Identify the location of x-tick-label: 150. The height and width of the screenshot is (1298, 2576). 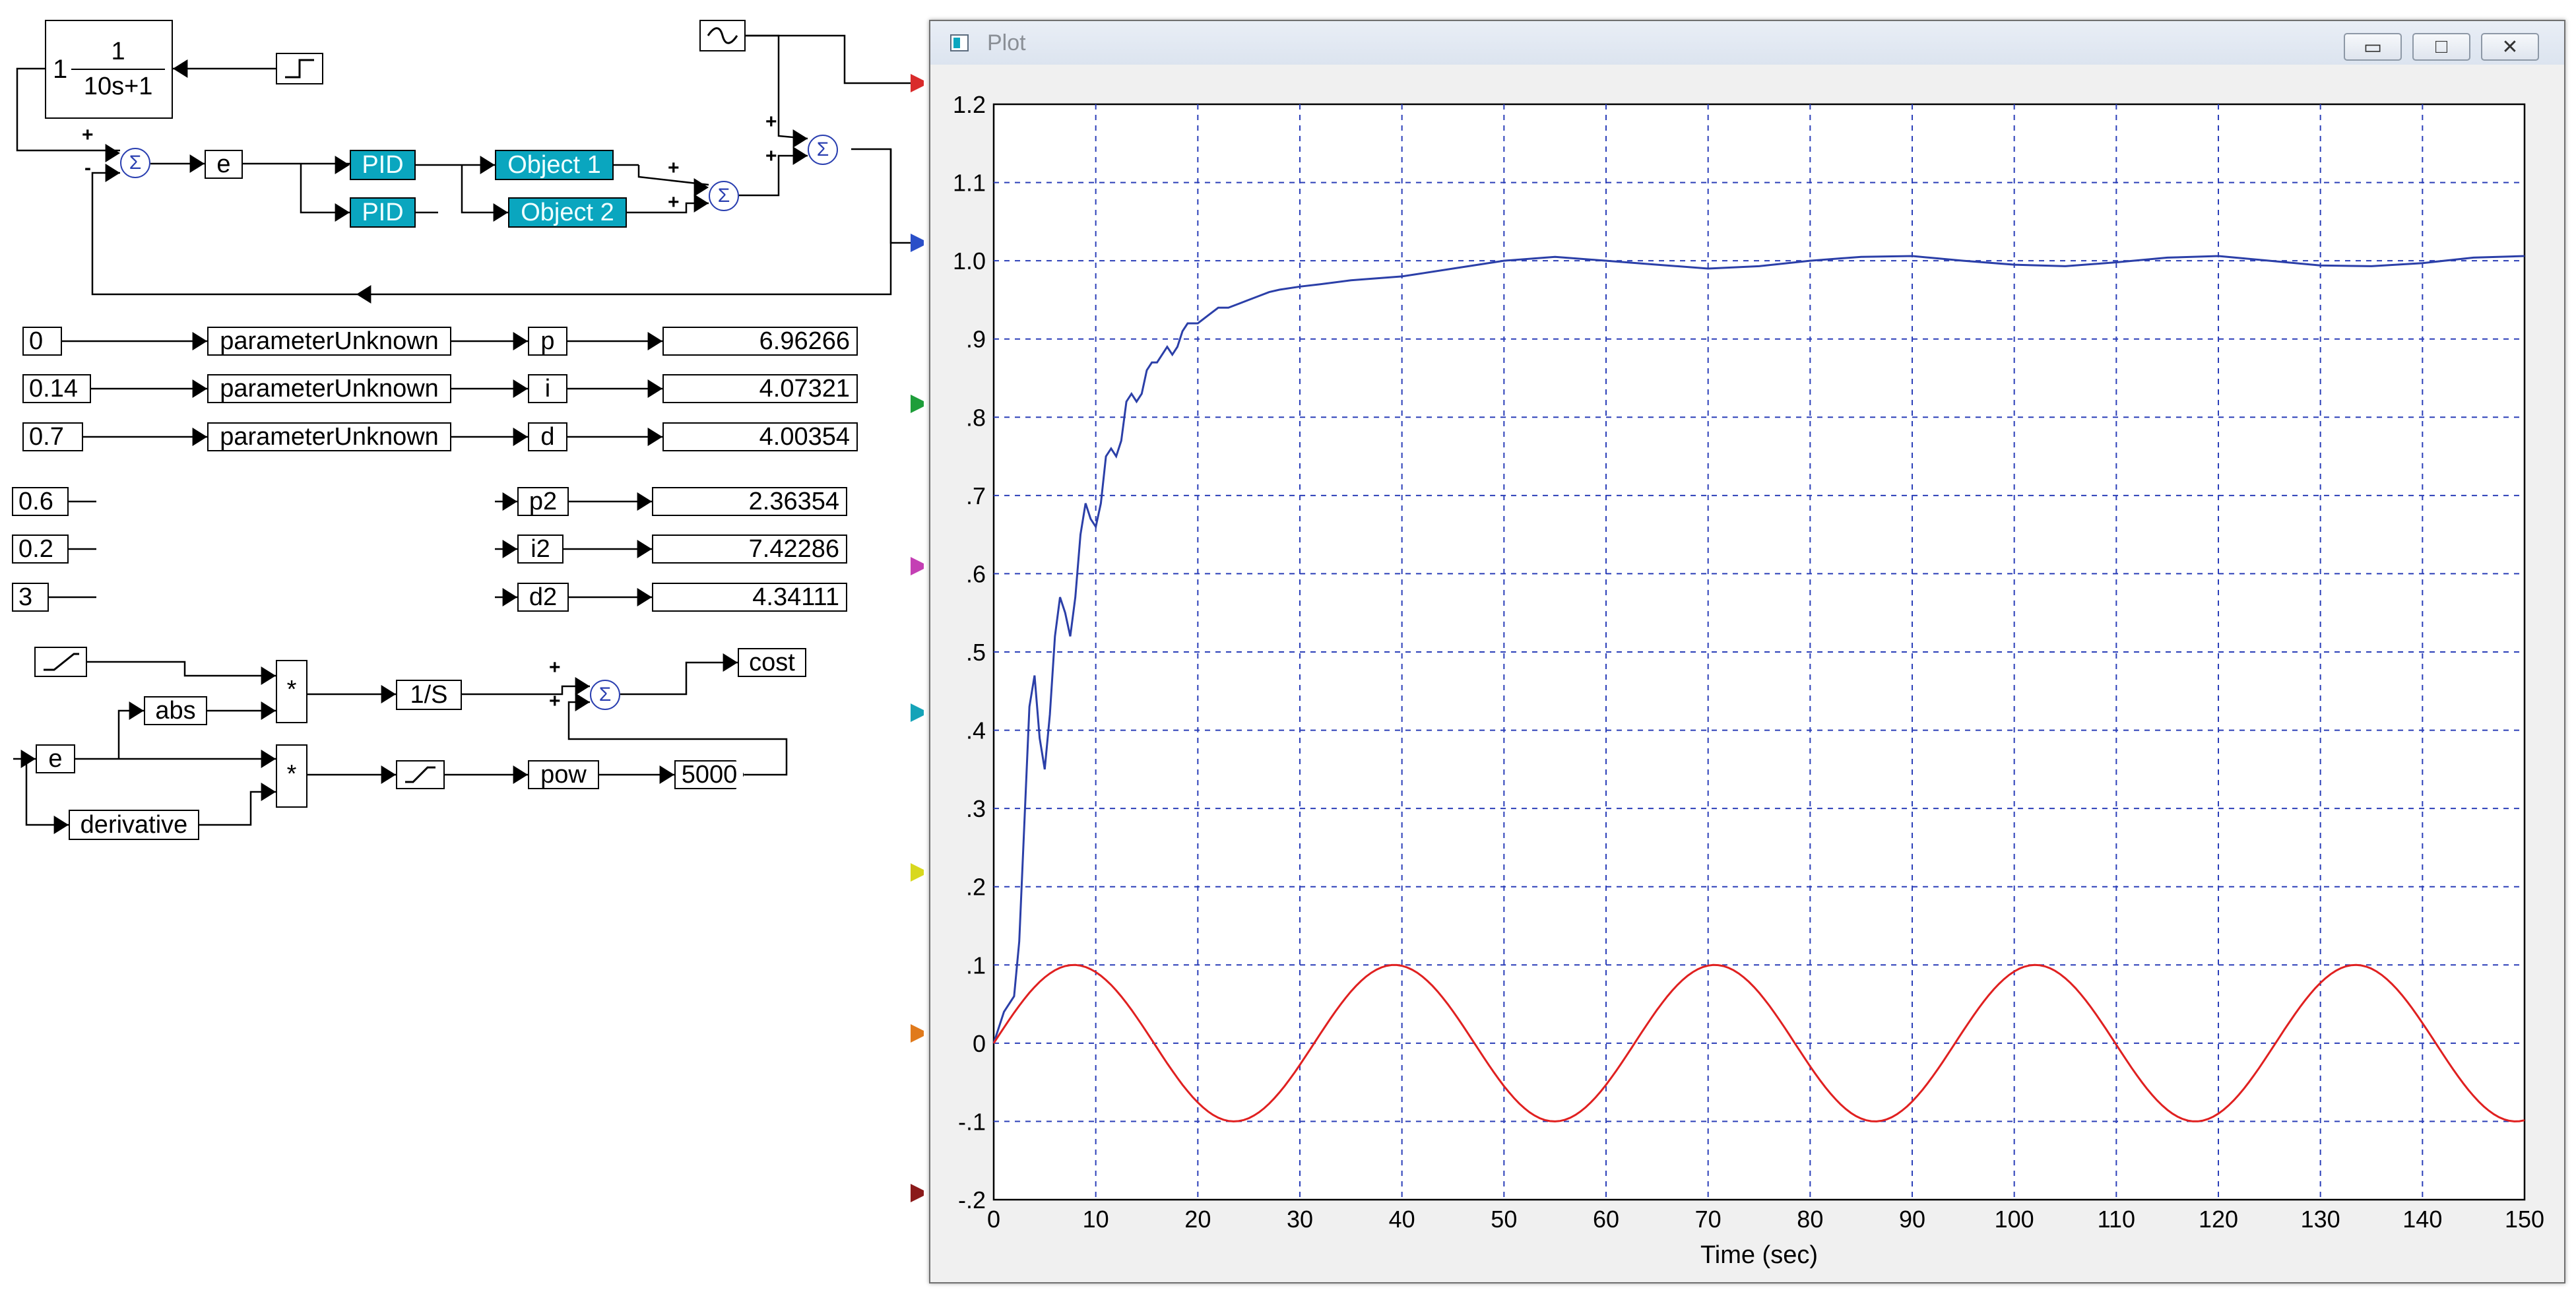
(2524, 1219).